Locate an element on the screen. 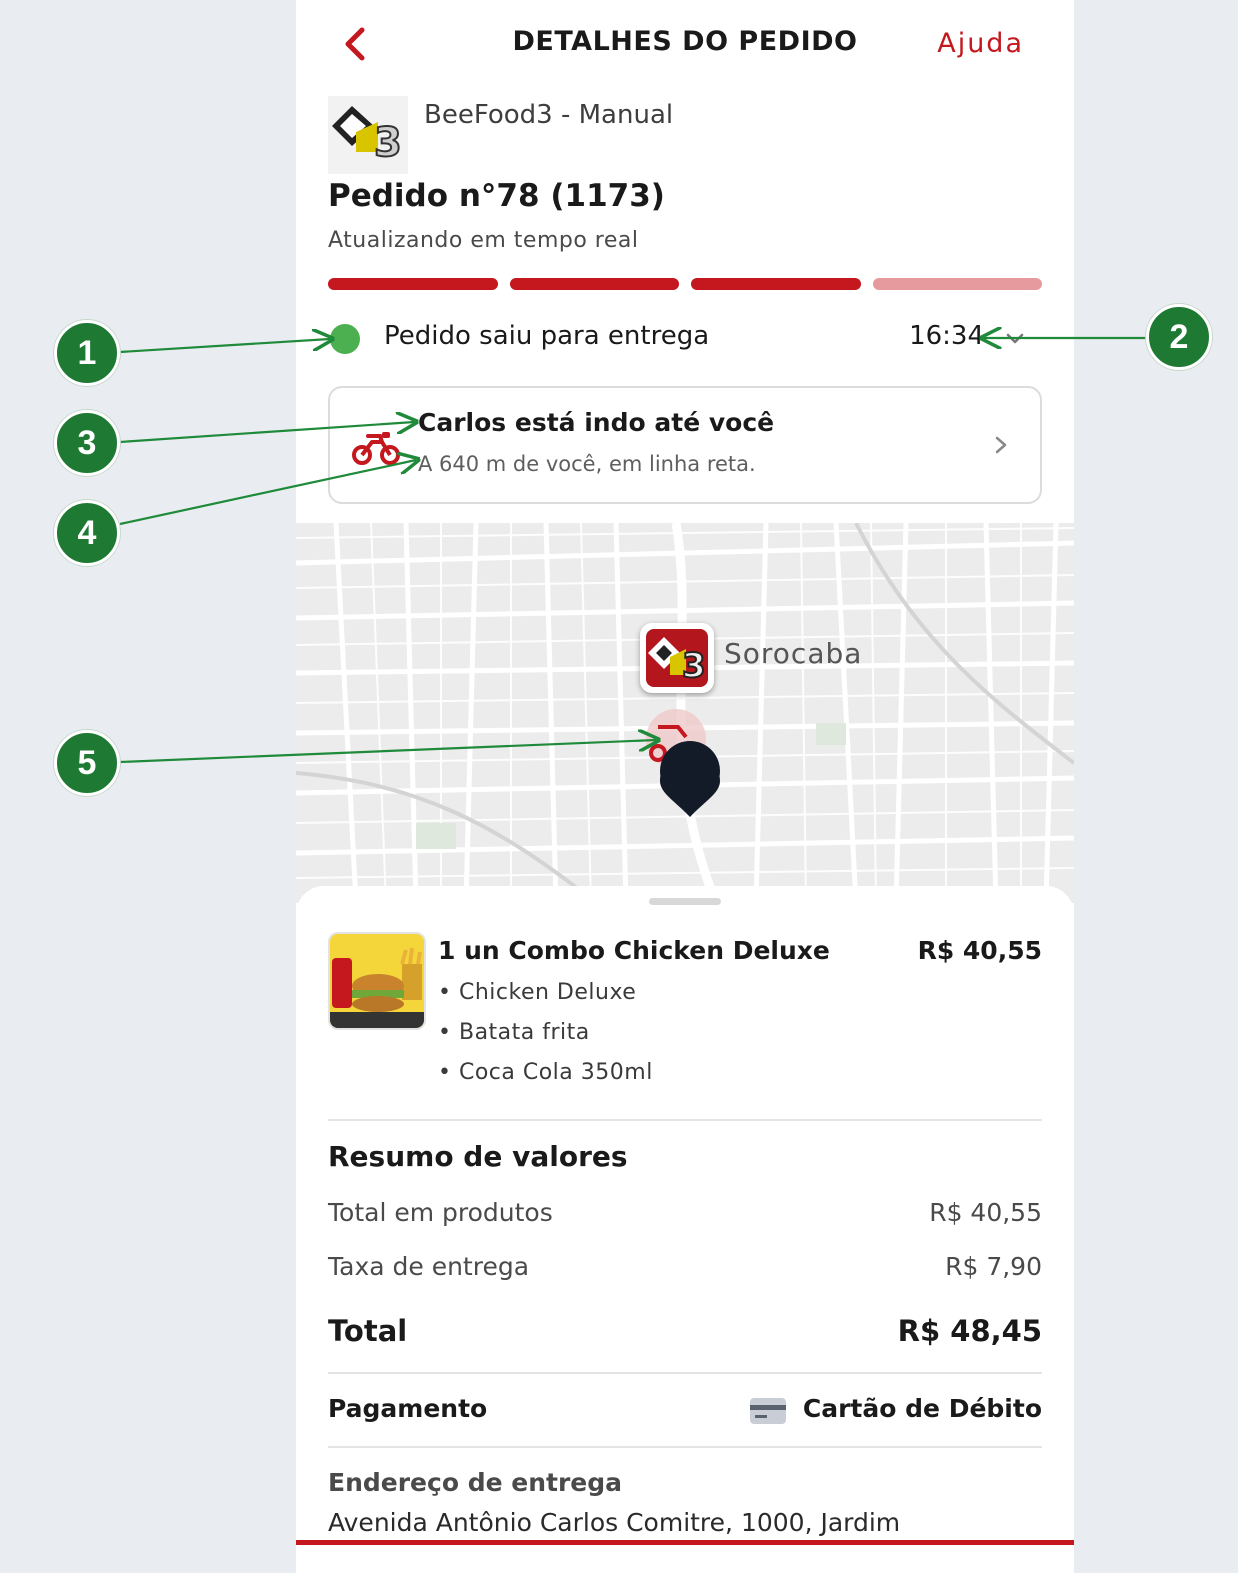 The width and height of the screenshot is (1238, 1573). total-label: Total is located at coordinates (368, 1331).